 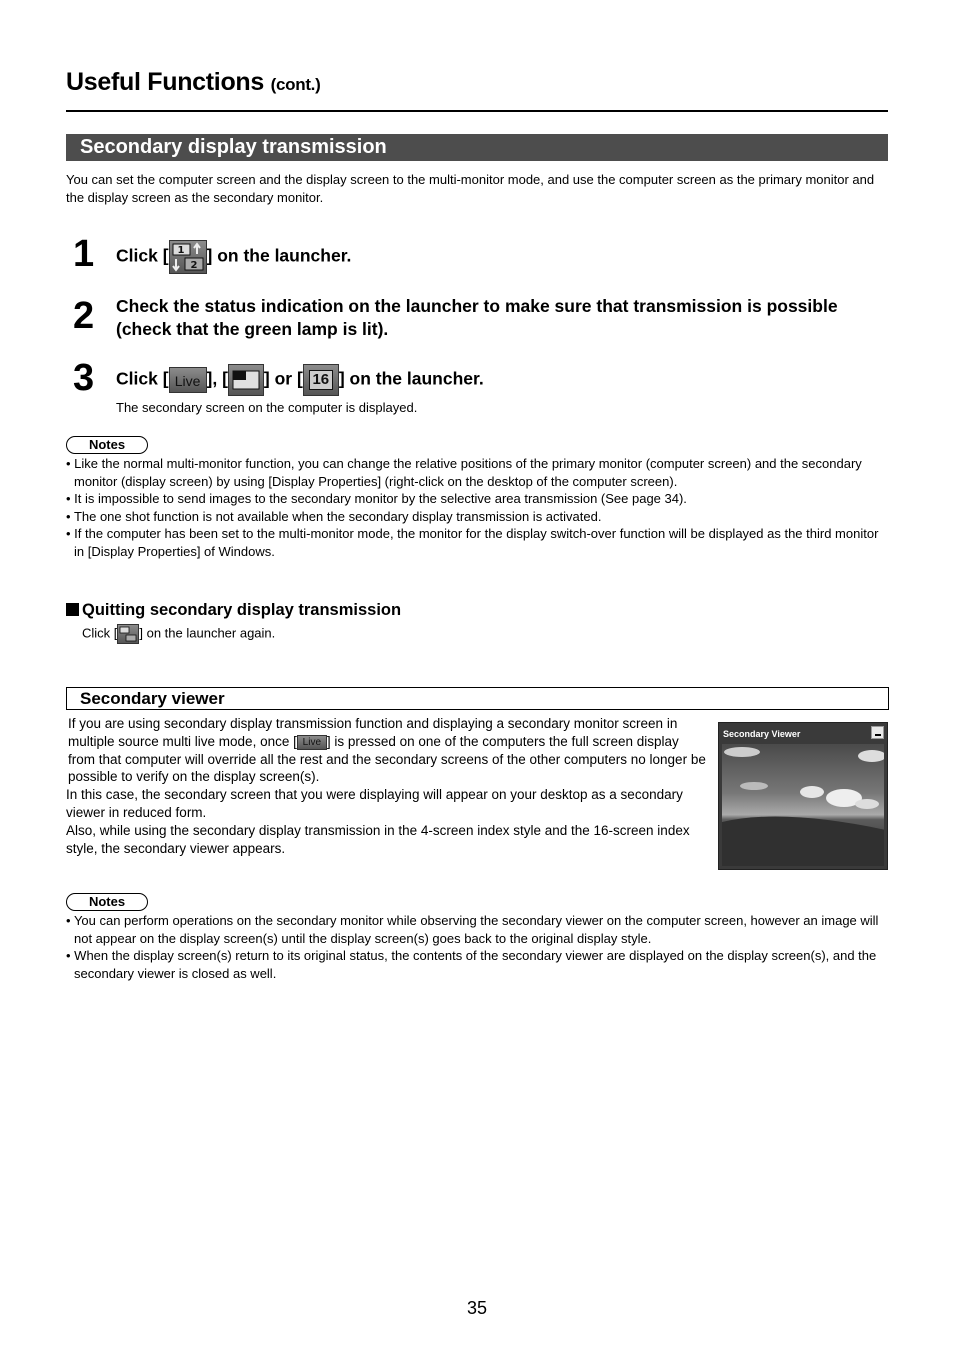 I want to click on page-title-suffix: (cont.), so click(x=295, y=84).